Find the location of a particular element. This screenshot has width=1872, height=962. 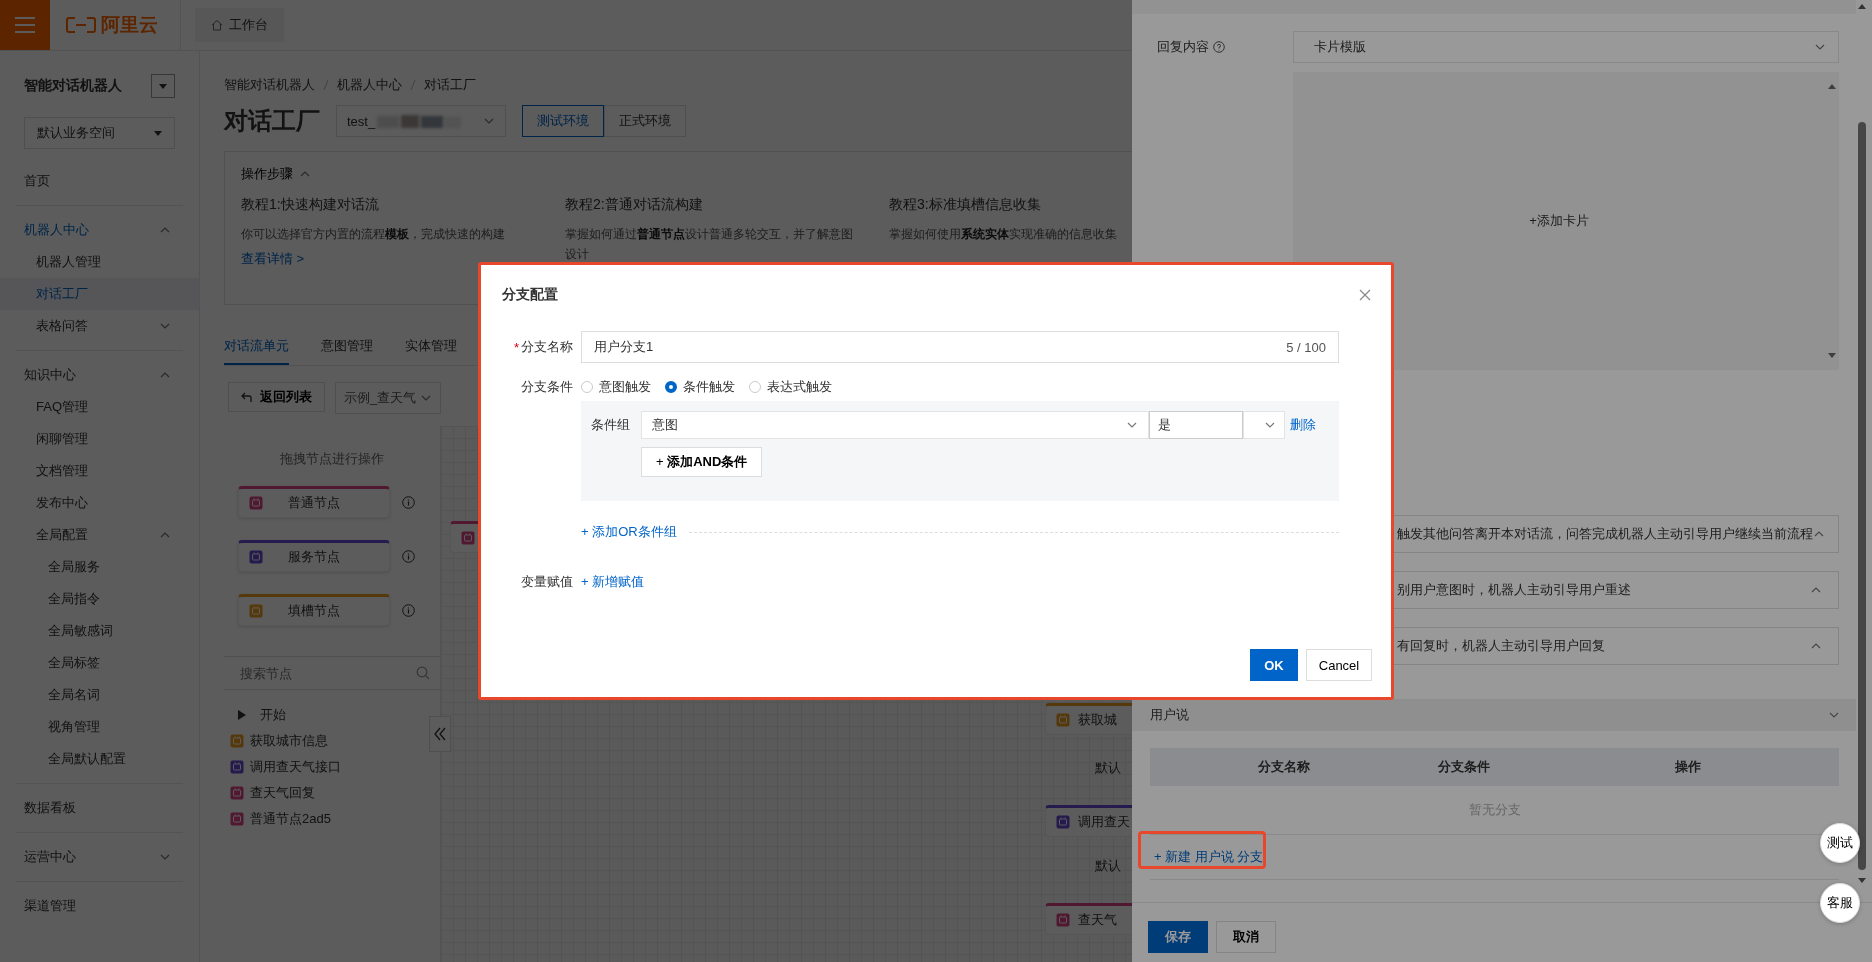

nav-item: 知识中心 is located at coordinates (99, 375).